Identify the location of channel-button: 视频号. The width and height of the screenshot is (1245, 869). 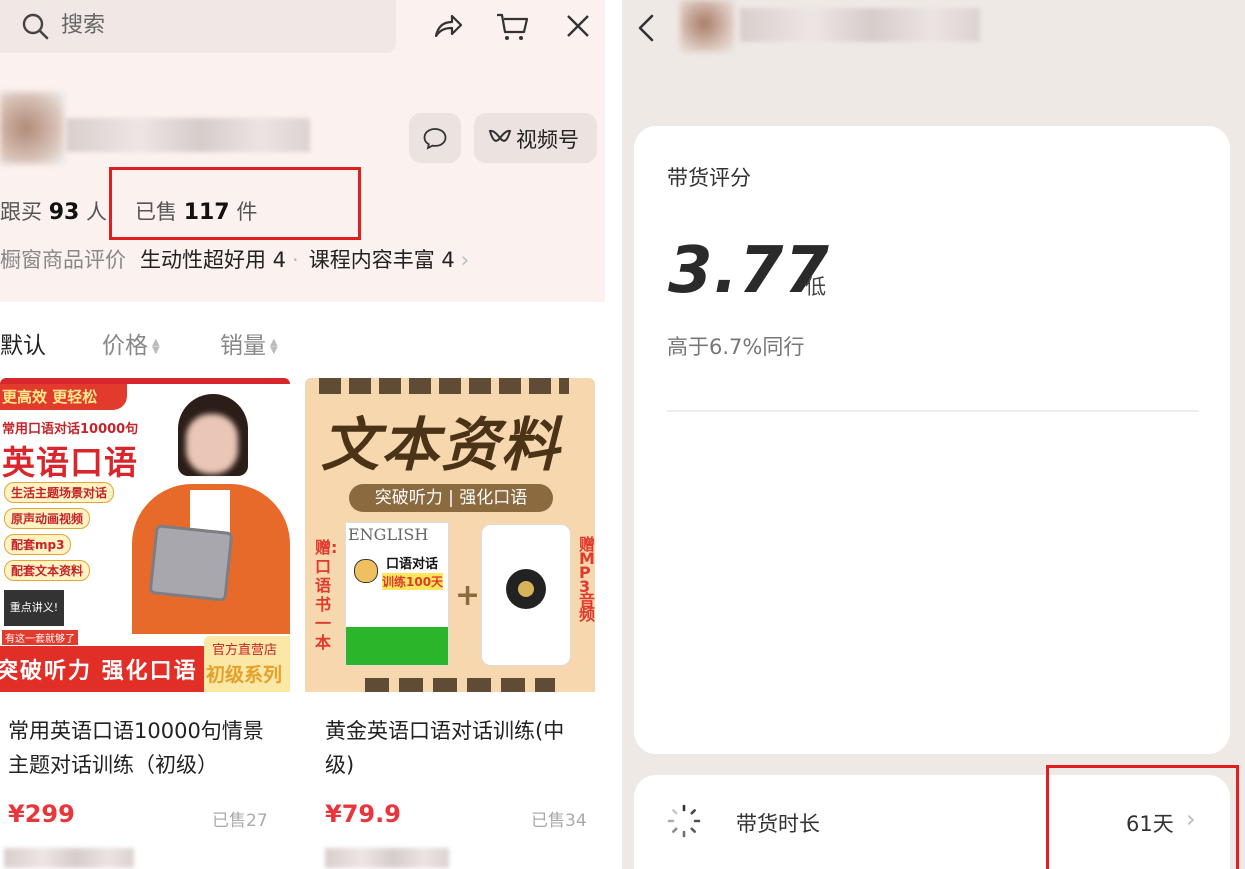
(535, 138).